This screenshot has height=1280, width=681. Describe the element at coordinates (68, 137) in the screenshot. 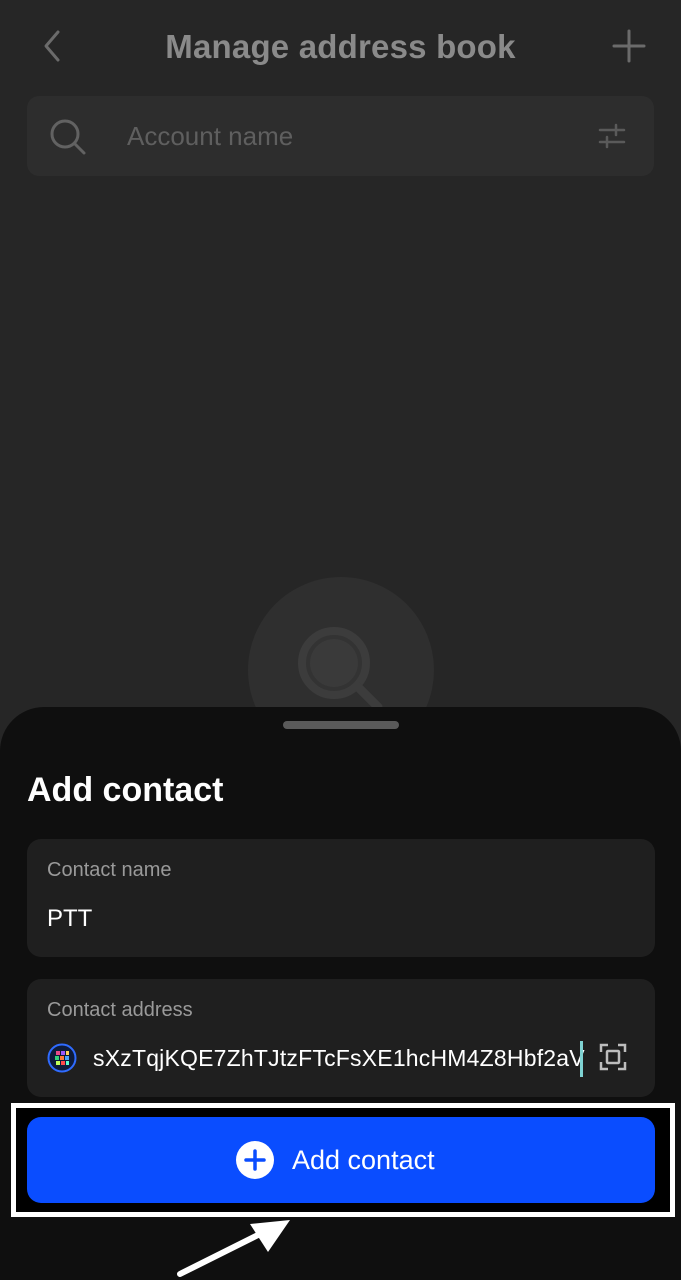

I see `search-icon` at that location.